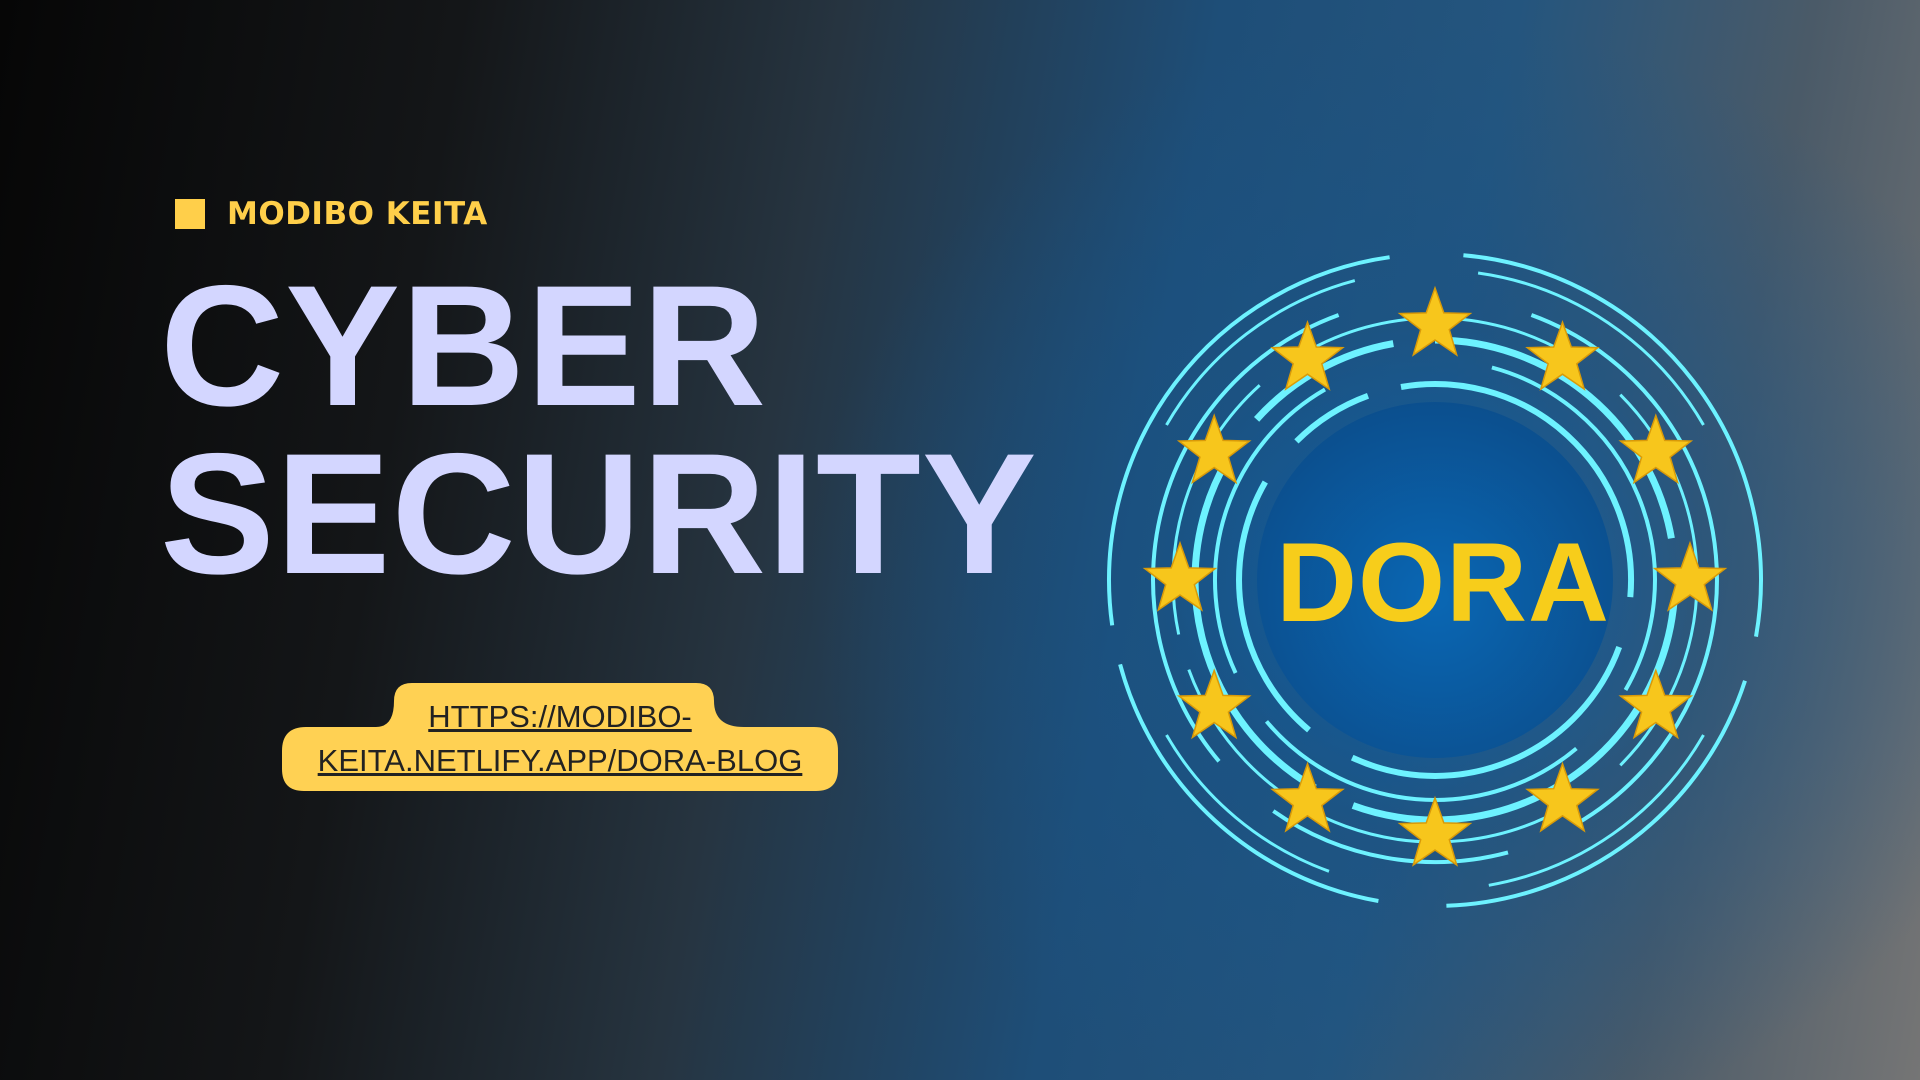  Describe the element at coordinates (599, 514) in the screenshot. I see `headline-line-2: SECURITY` at that location.